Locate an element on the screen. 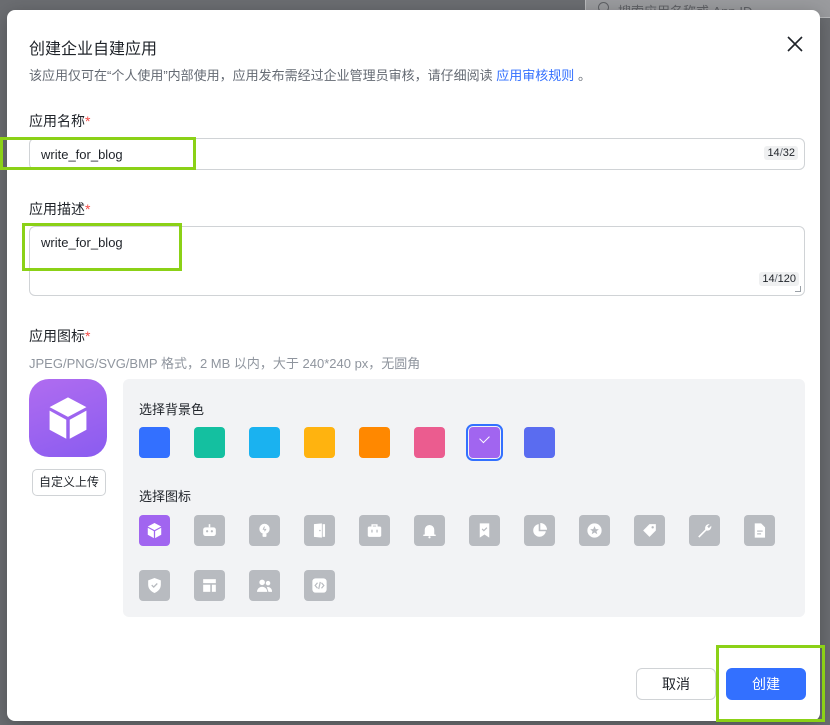 The height and width of the screenshot is (725, 830). door-icon is located at coordinates (319, 530).